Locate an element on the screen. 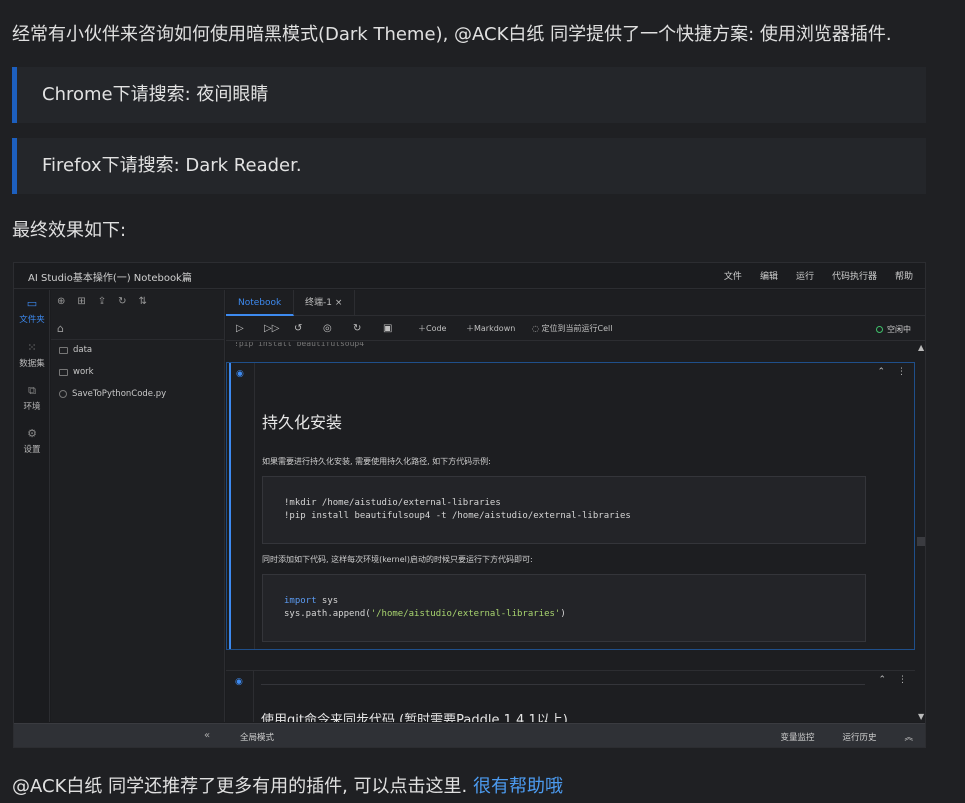  button-label: Markdown is located at coordinates (495, 328).